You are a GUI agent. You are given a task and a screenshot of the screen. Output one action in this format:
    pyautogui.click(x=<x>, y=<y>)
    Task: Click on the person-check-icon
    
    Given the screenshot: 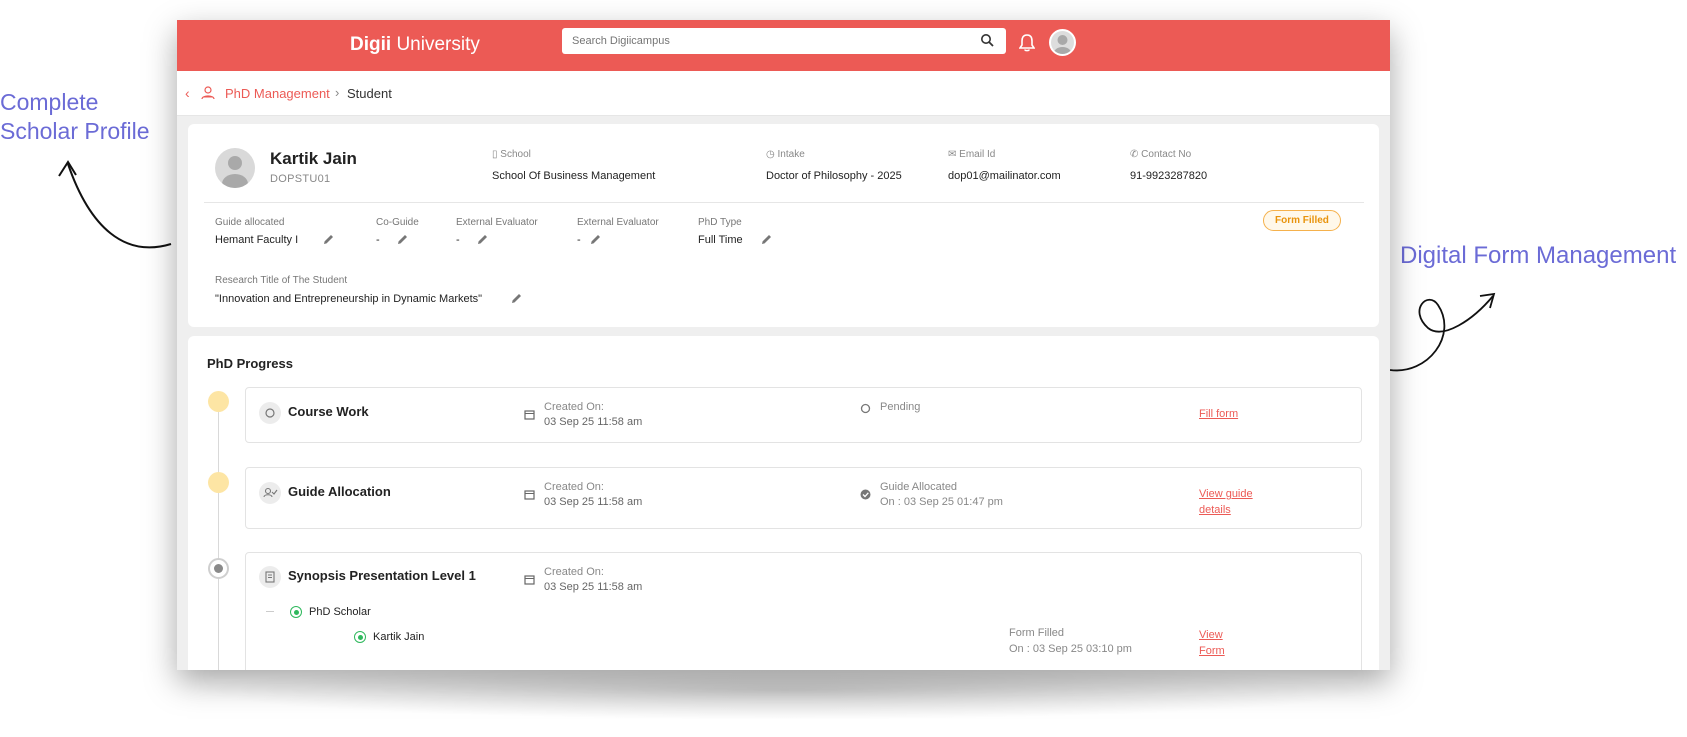 What is the action you would take?
    pyautogui.click(x=270, y=492)
    